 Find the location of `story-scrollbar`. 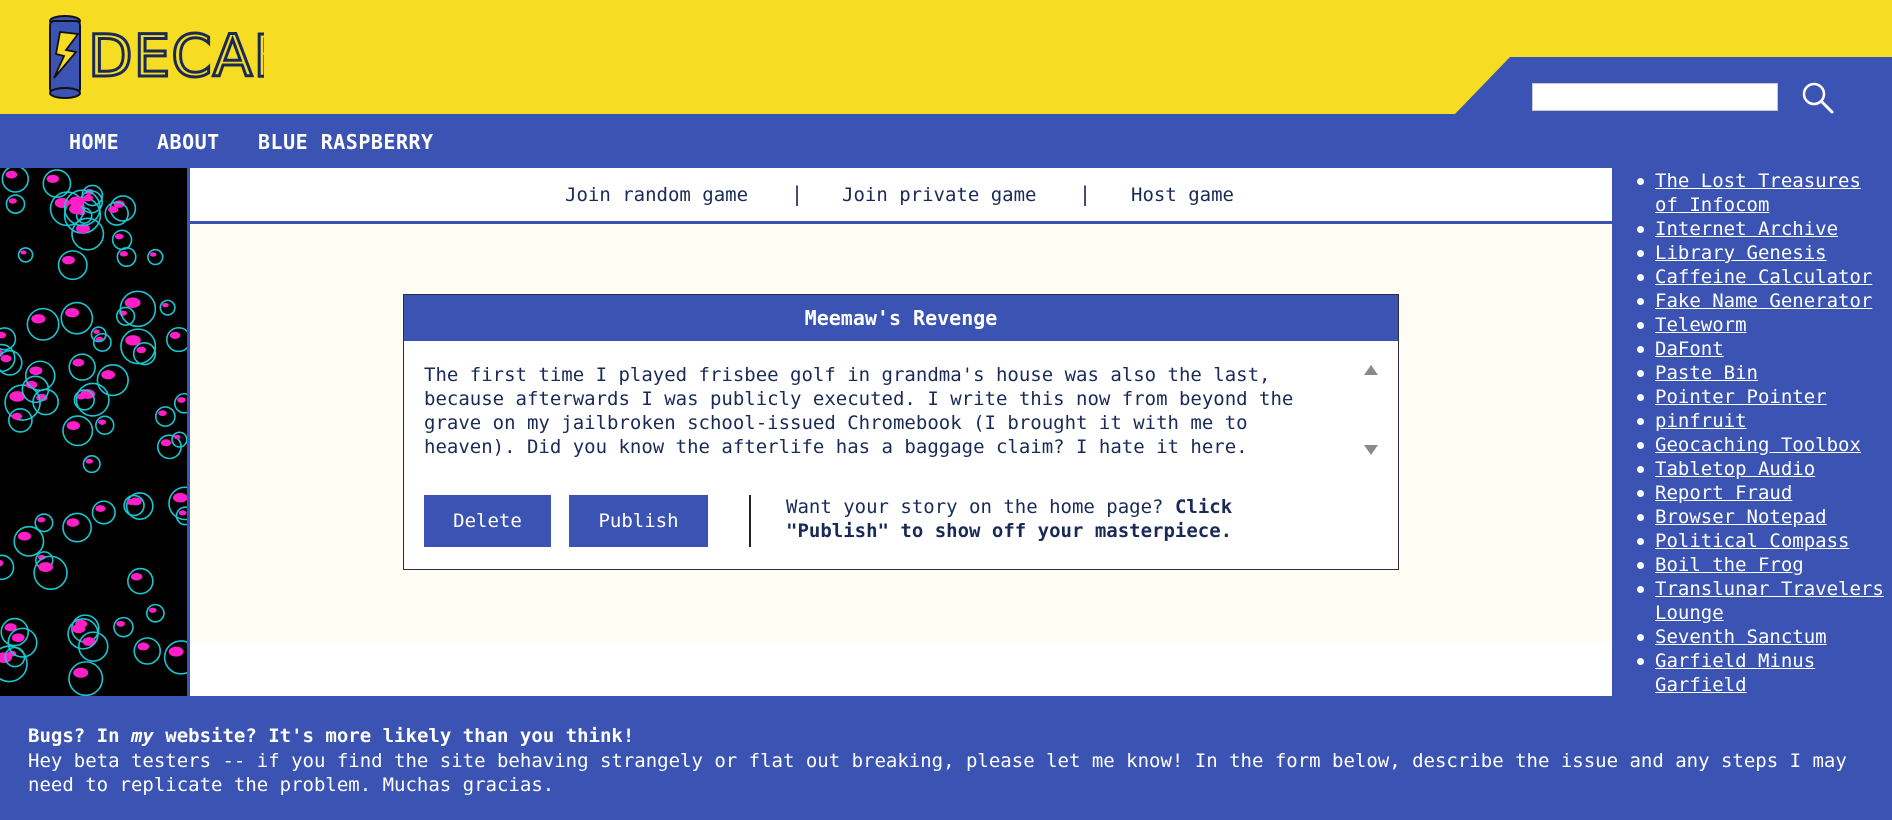

story-scrollbar is located at coordinates (1370, 411).